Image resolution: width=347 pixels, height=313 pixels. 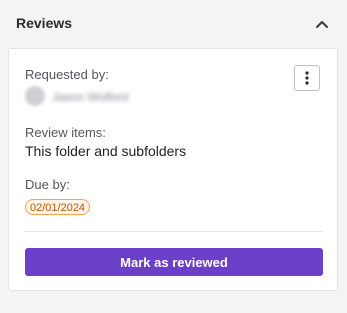 What do you see at coordinates (174, 231) in the screenshot?
I see `divider` at bounding box center [174, 231].